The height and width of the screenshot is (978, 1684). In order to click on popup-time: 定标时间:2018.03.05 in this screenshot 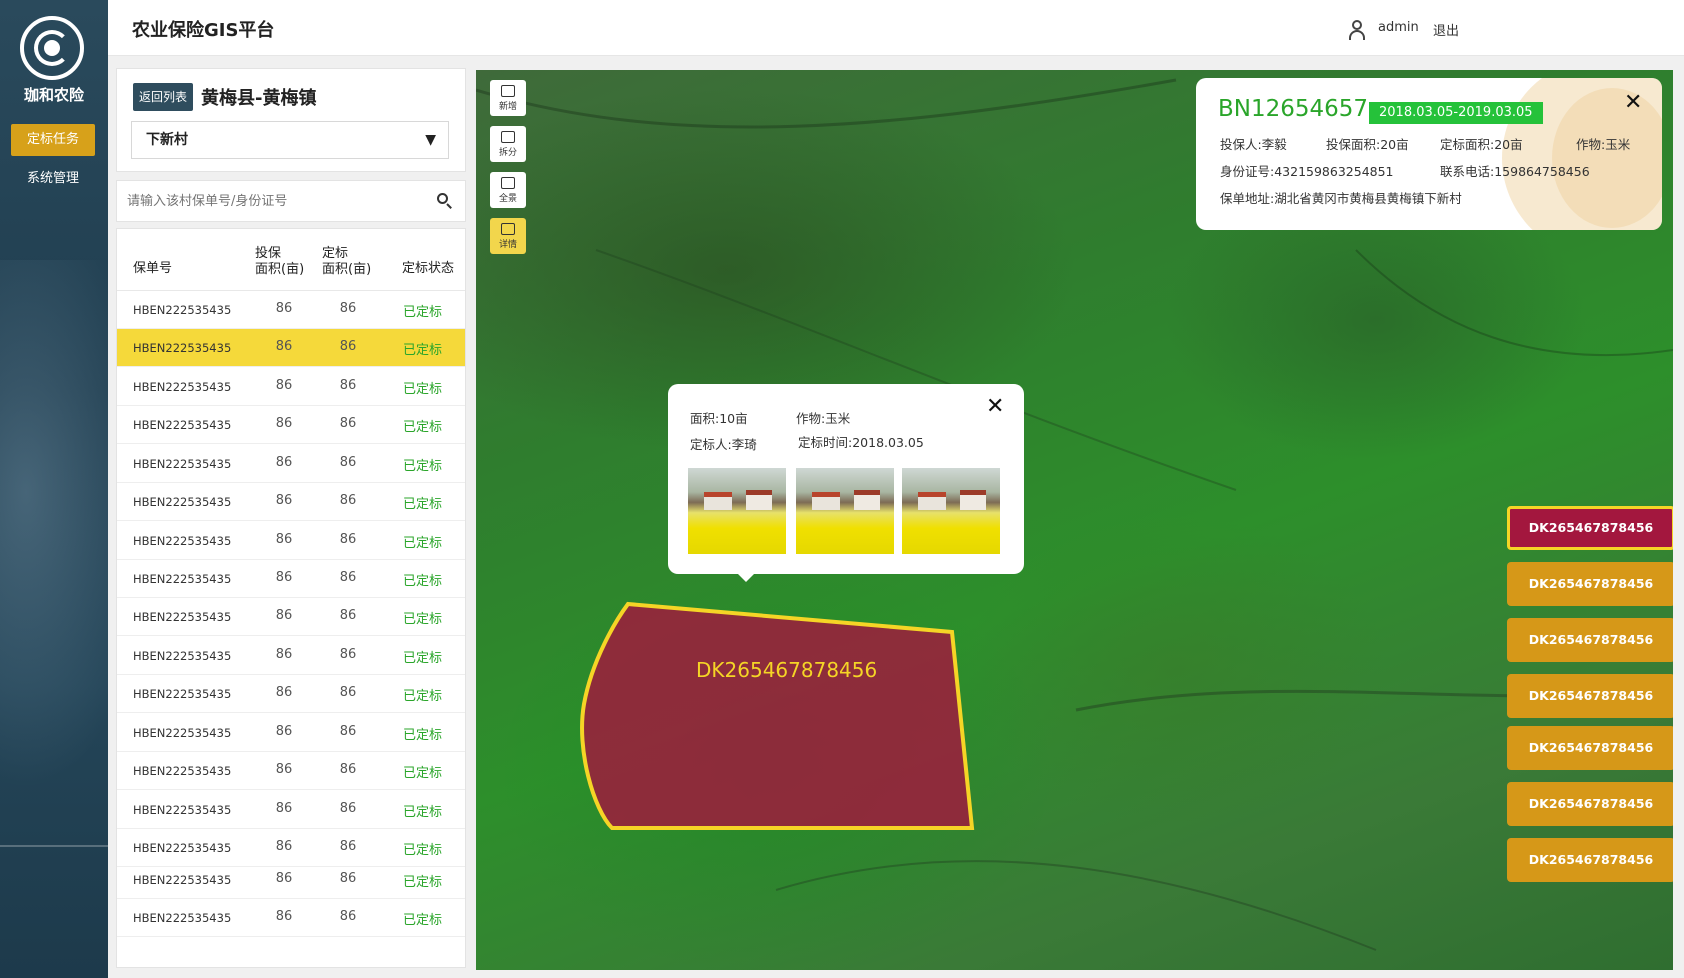, I will do `click(861, 442)`.